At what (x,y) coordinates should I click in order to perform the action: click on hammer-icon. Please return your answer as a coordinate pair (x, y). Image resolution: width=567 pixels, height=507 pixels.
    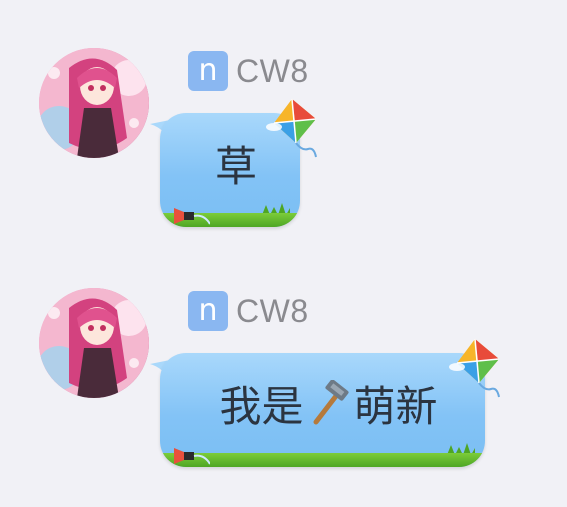
    Looking at the image, I should click on (331, 402).